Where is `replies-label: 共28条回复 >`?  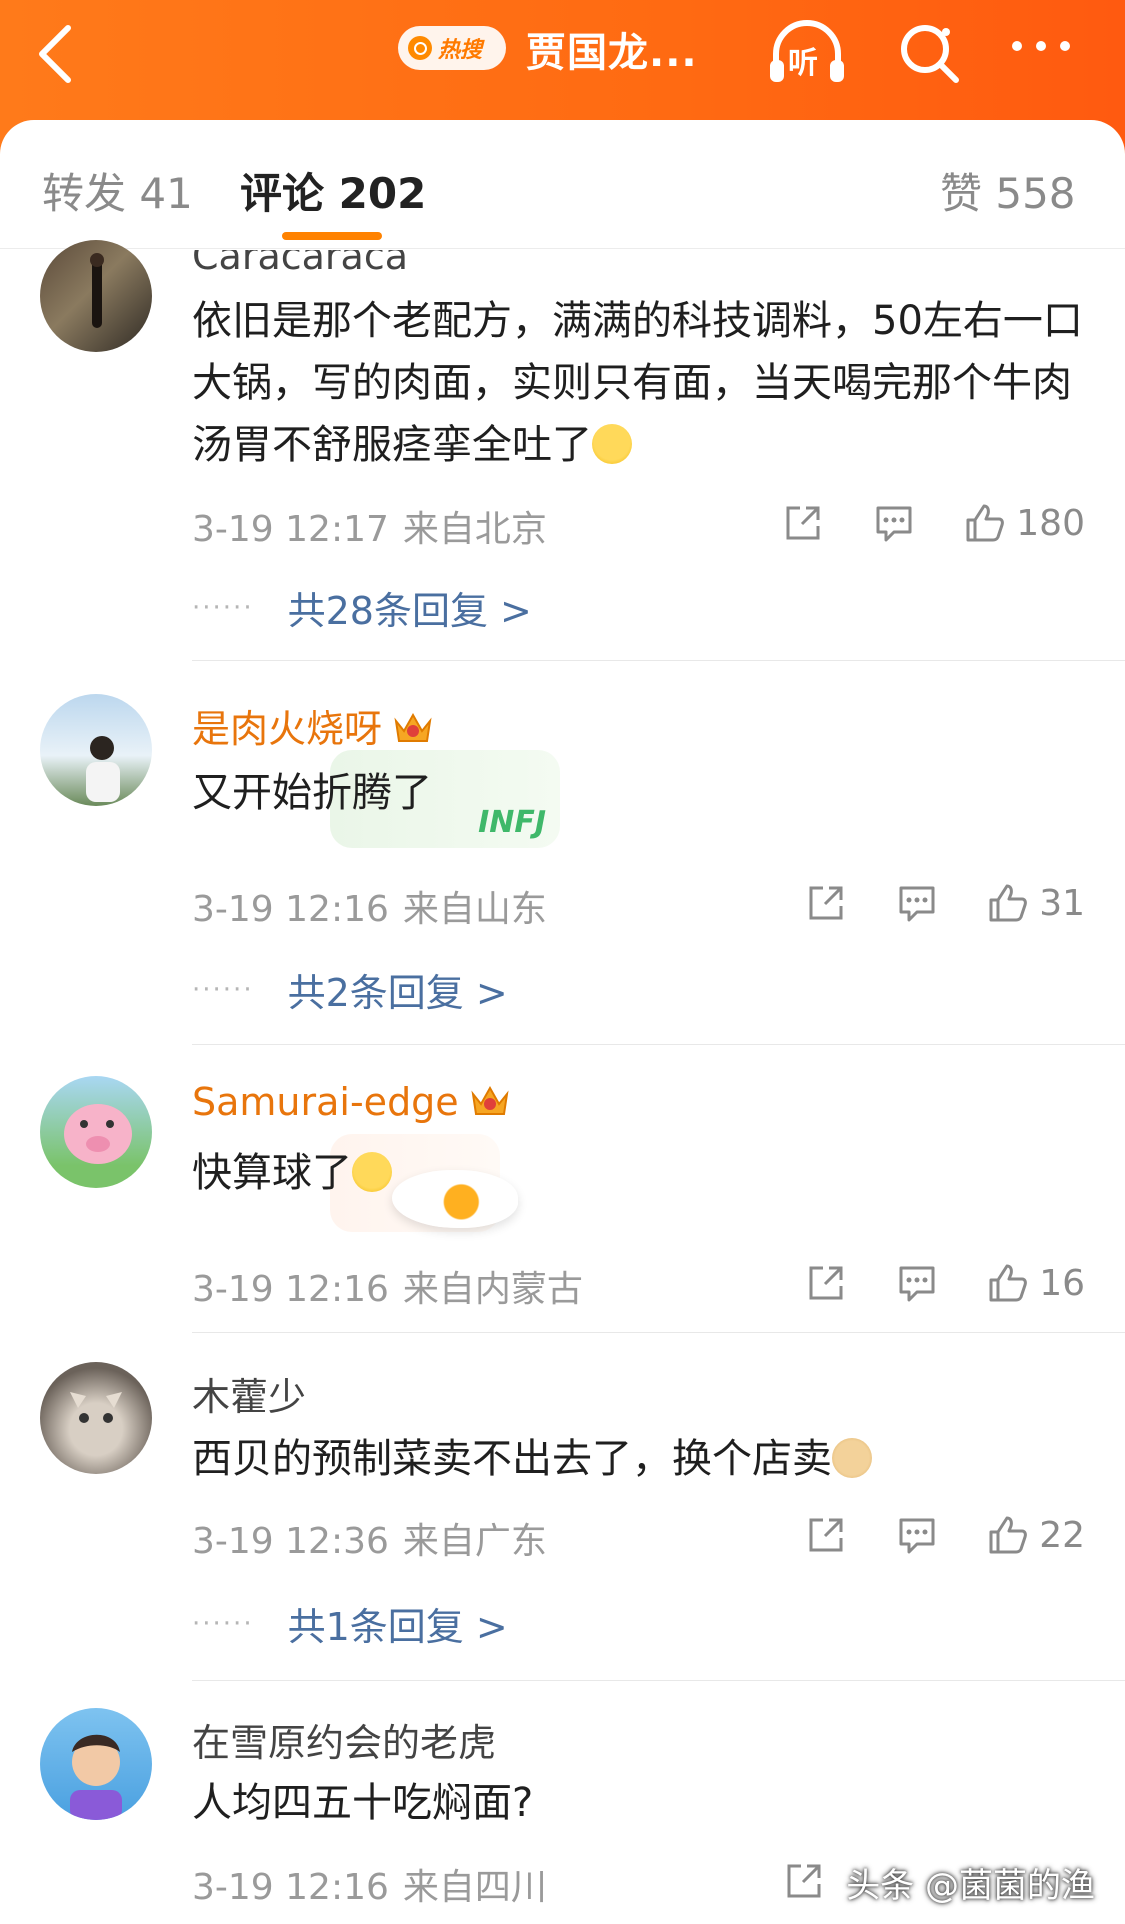
replies-label: 共28条回复 > is located at coordinates (409, 611).